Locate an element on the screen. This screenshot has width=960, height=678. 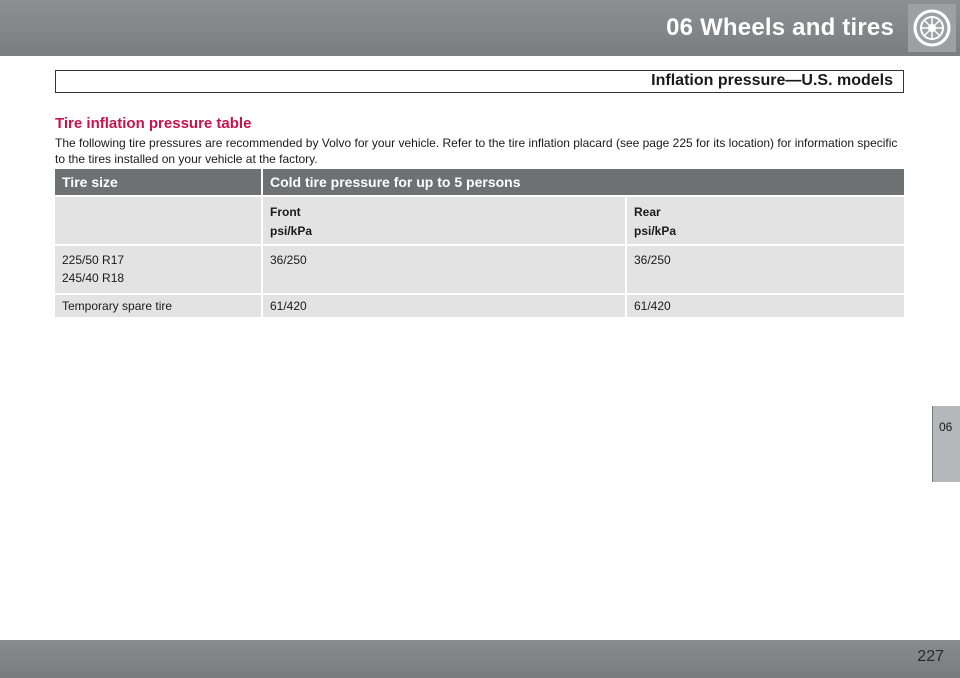
rear-pressure: 36/250 is located at coordinates (652, 260).